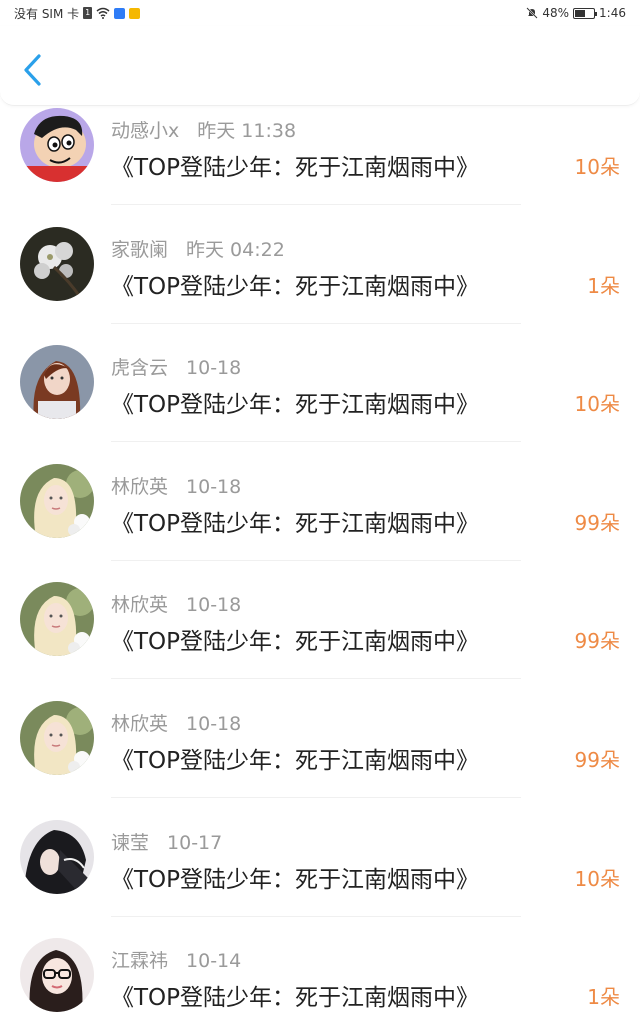 This screenshot has width=640, height=1024. Describe the element at coordinates (88, 13) in the screenshot. I see `sim-slot-icon: 1` at that location.